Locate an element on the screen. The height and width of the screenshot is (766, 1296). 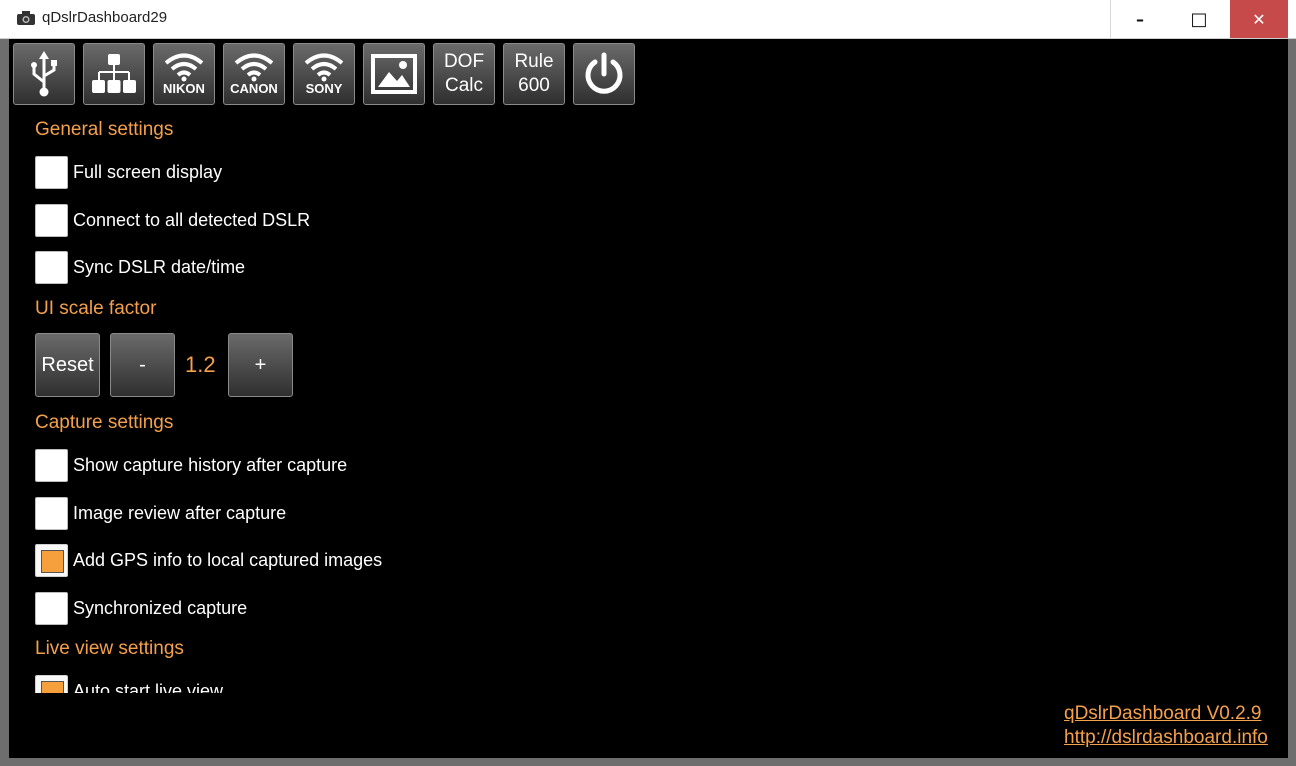
network-icon is located at coordinates (114, 73).